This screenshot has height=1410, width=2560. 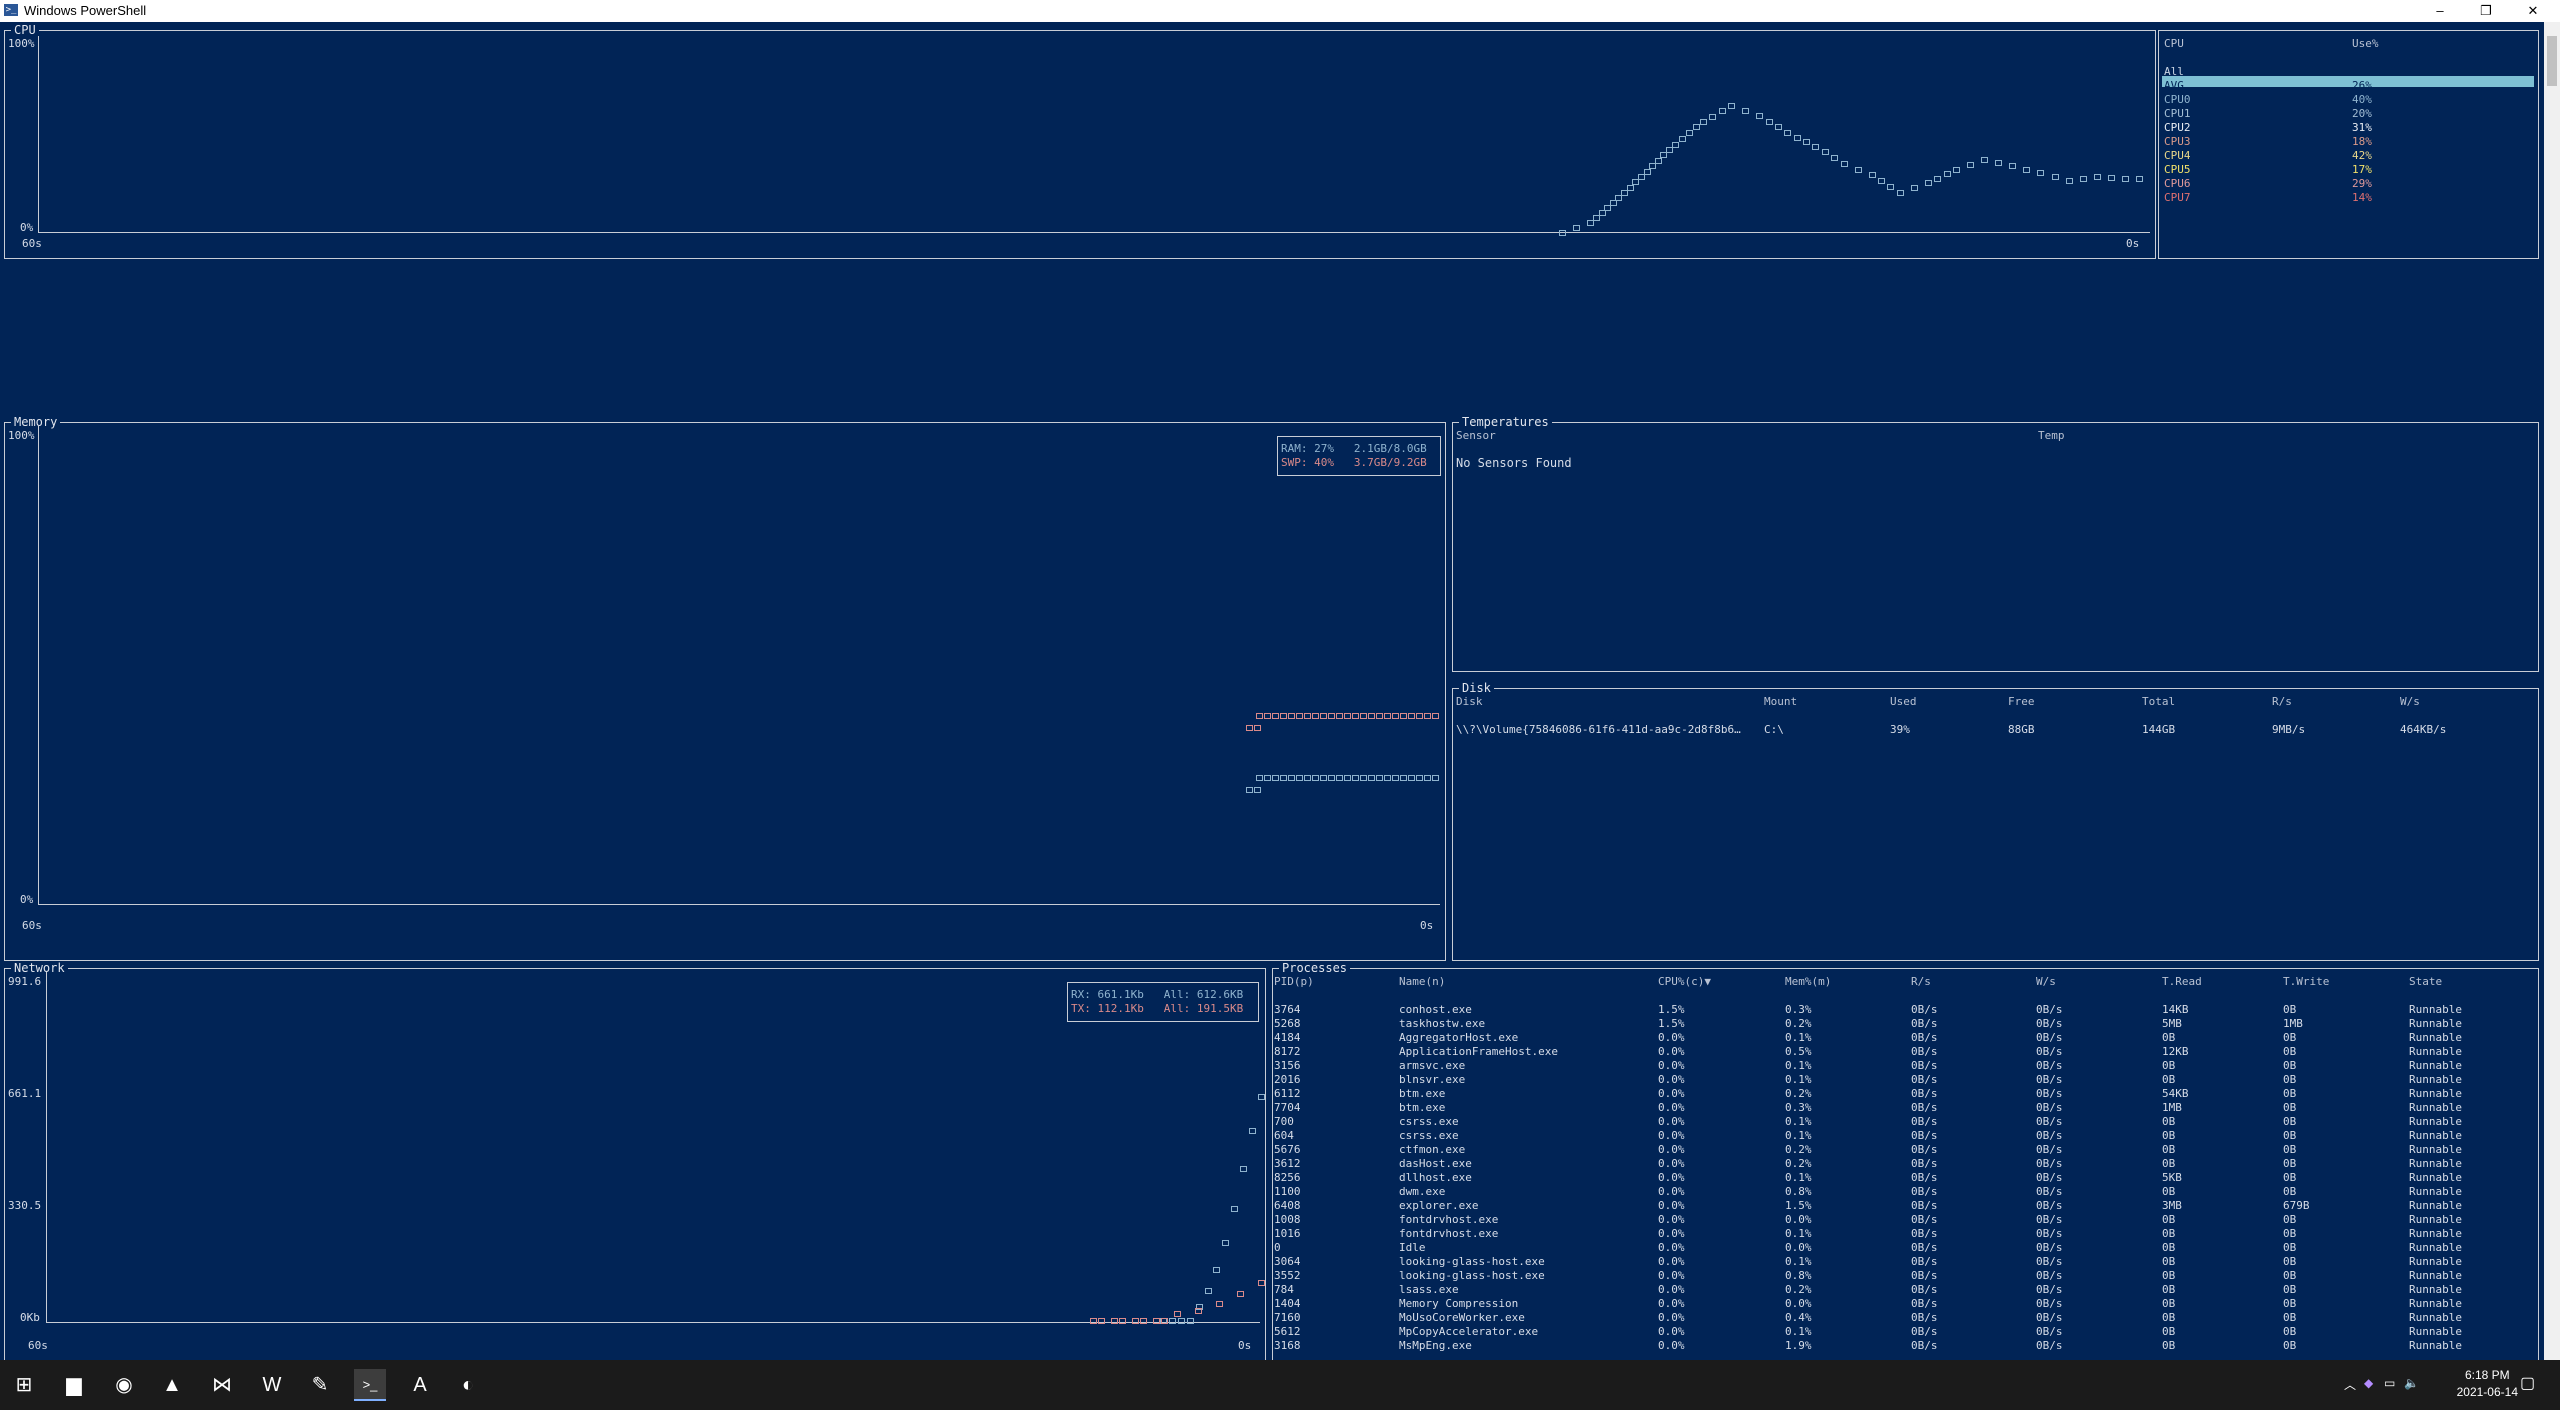 What do you see at coordinates (2440, 11) in the screenshot?
I see `minimize-button: –` at bounding box center [2440, 11].